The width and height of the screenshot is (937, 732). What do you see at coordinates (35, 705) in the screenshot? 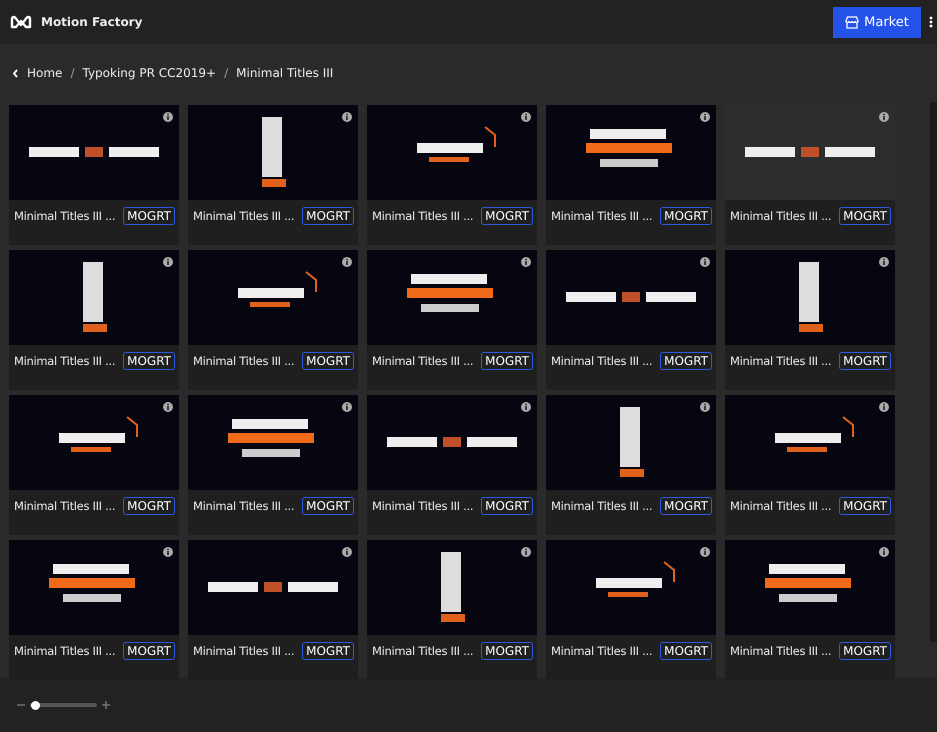
I see `slider-thumb` at bounding box center [35, 705].